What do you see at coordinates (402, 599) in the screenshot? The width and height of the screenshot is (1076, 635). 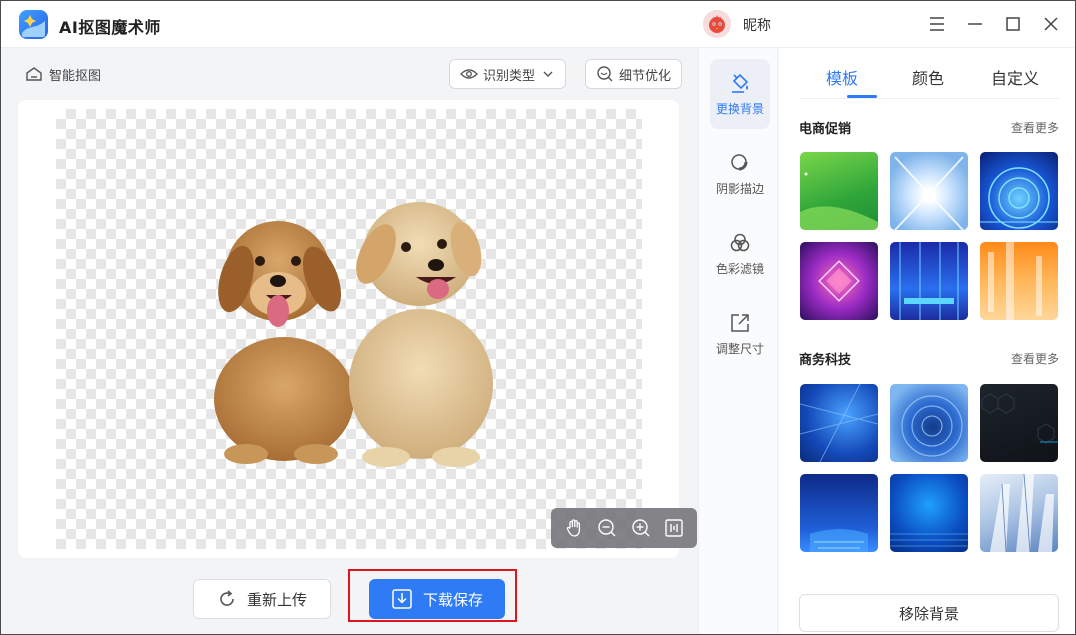 I see `download-icon` at bounding box center [402, 599].